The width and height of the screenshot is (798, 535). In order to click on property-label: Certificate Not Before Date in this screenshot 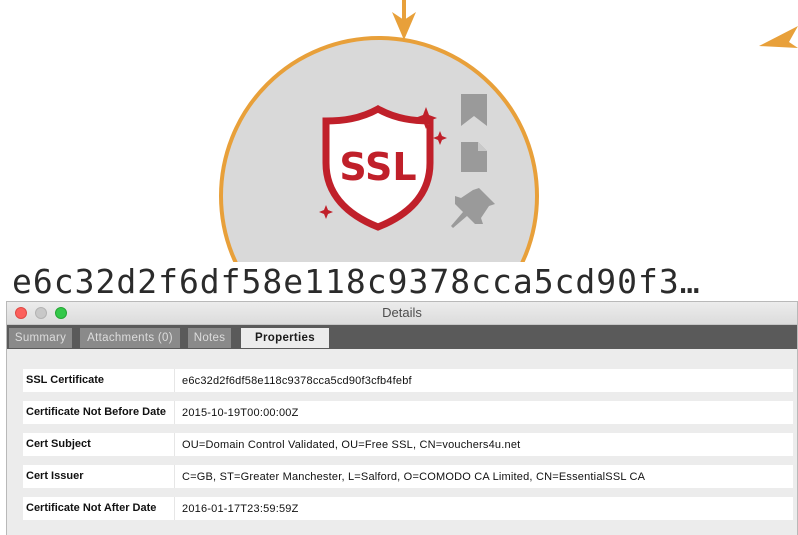, I will do `click(99, 412)`.